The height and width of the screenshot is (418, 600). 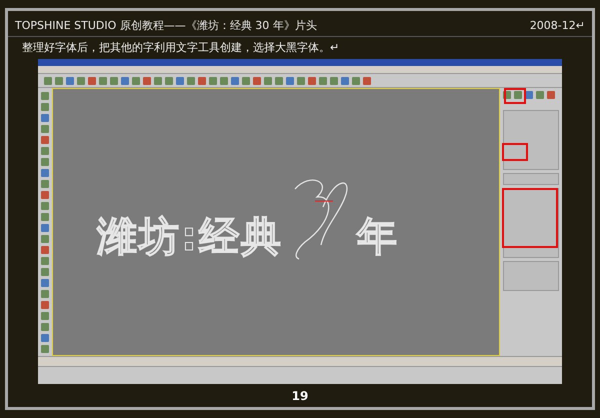 I want to click on page-number: 19, so click(x=300, y=396).